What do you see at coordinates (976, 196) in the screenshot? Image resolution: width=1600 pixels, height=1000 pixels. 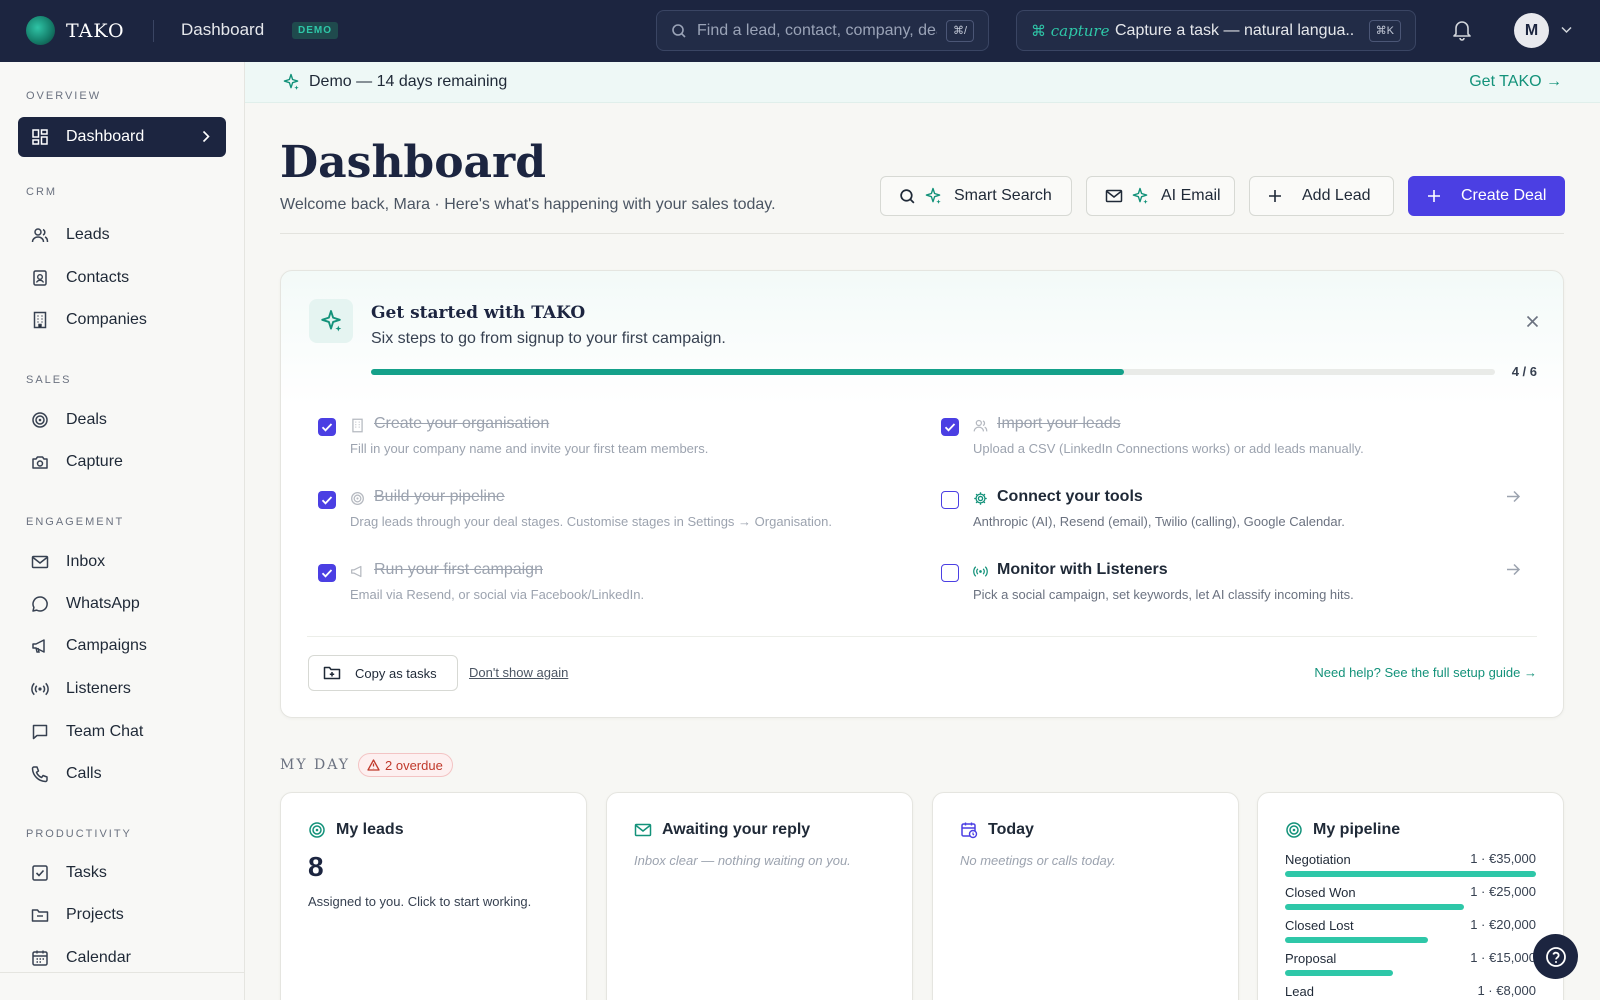 I see `smart-search-button: Smart Search` at bounding box center [976, 196].